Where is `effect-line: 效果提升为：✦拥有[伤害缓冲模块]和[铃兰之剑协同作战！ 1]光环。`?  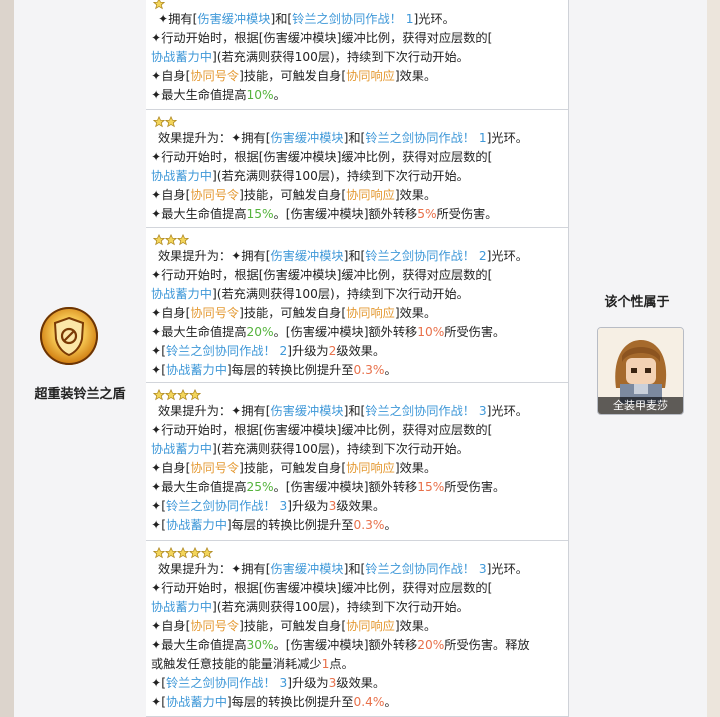 effect-line: 效果提升为：✦拥有[伤害缓冲模块]和[铃兰之剑协同作战！ 1]光环。 is located at coordinates (343, 138).